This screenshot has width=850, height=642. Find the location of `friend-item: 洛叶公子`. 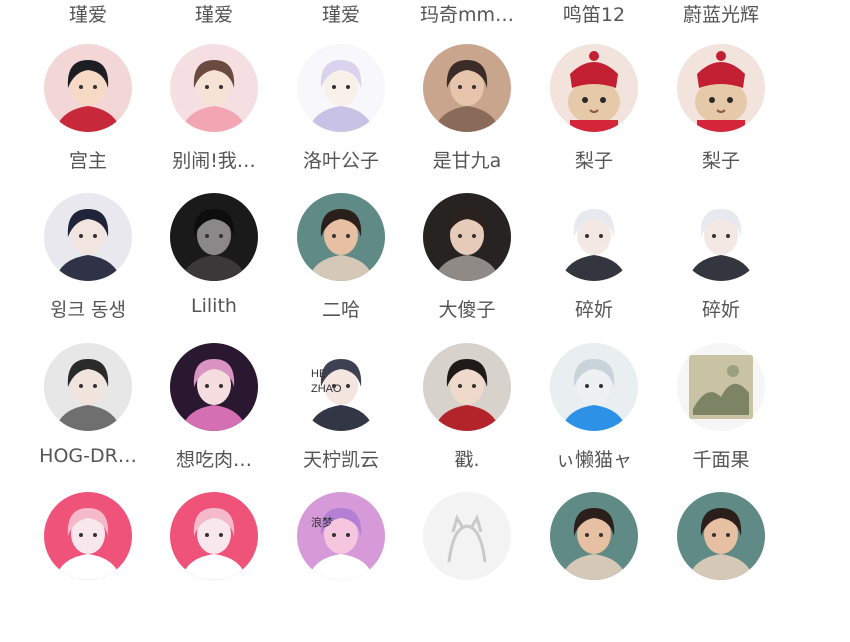

friend-item: 洛叶公子 is located at coordinates (341, 119).